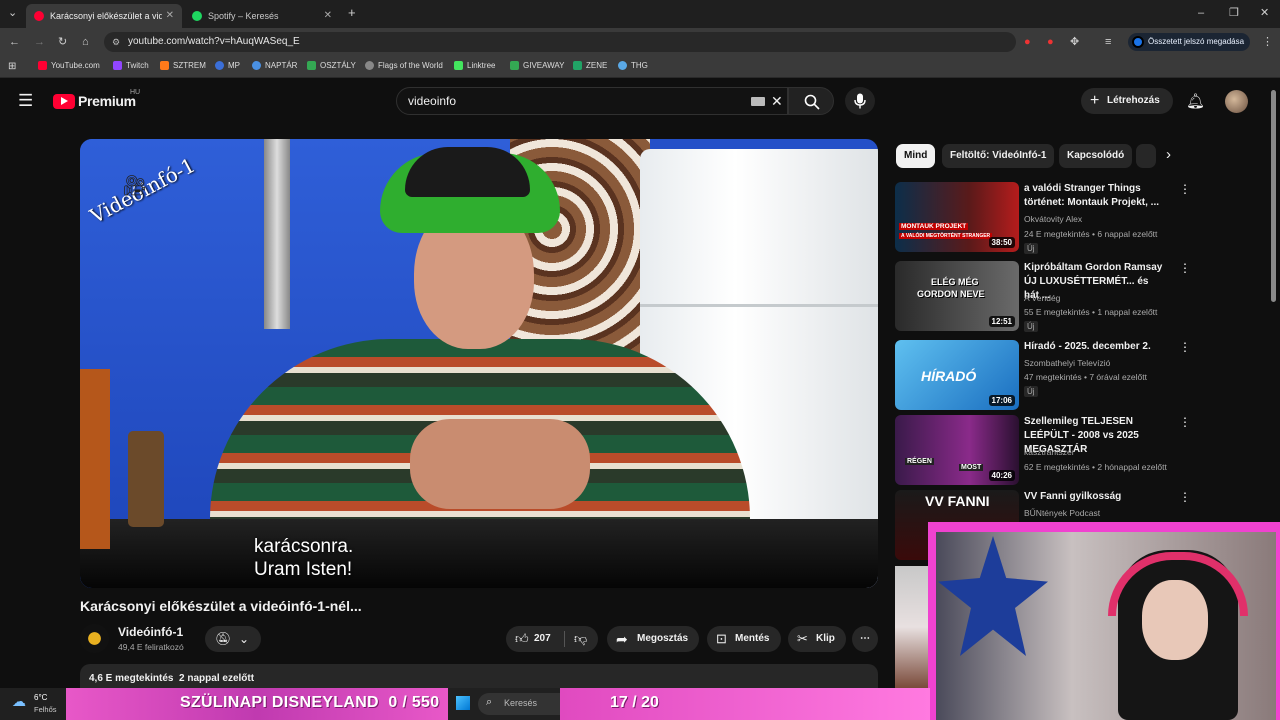 The height and width of the screenshot is (720, 1280). What do you see at coordinates (1196, 41) in the screenshot?
I see `password-chip-label: Összetett jelszó megadása` at bounding box center [1196, 41].